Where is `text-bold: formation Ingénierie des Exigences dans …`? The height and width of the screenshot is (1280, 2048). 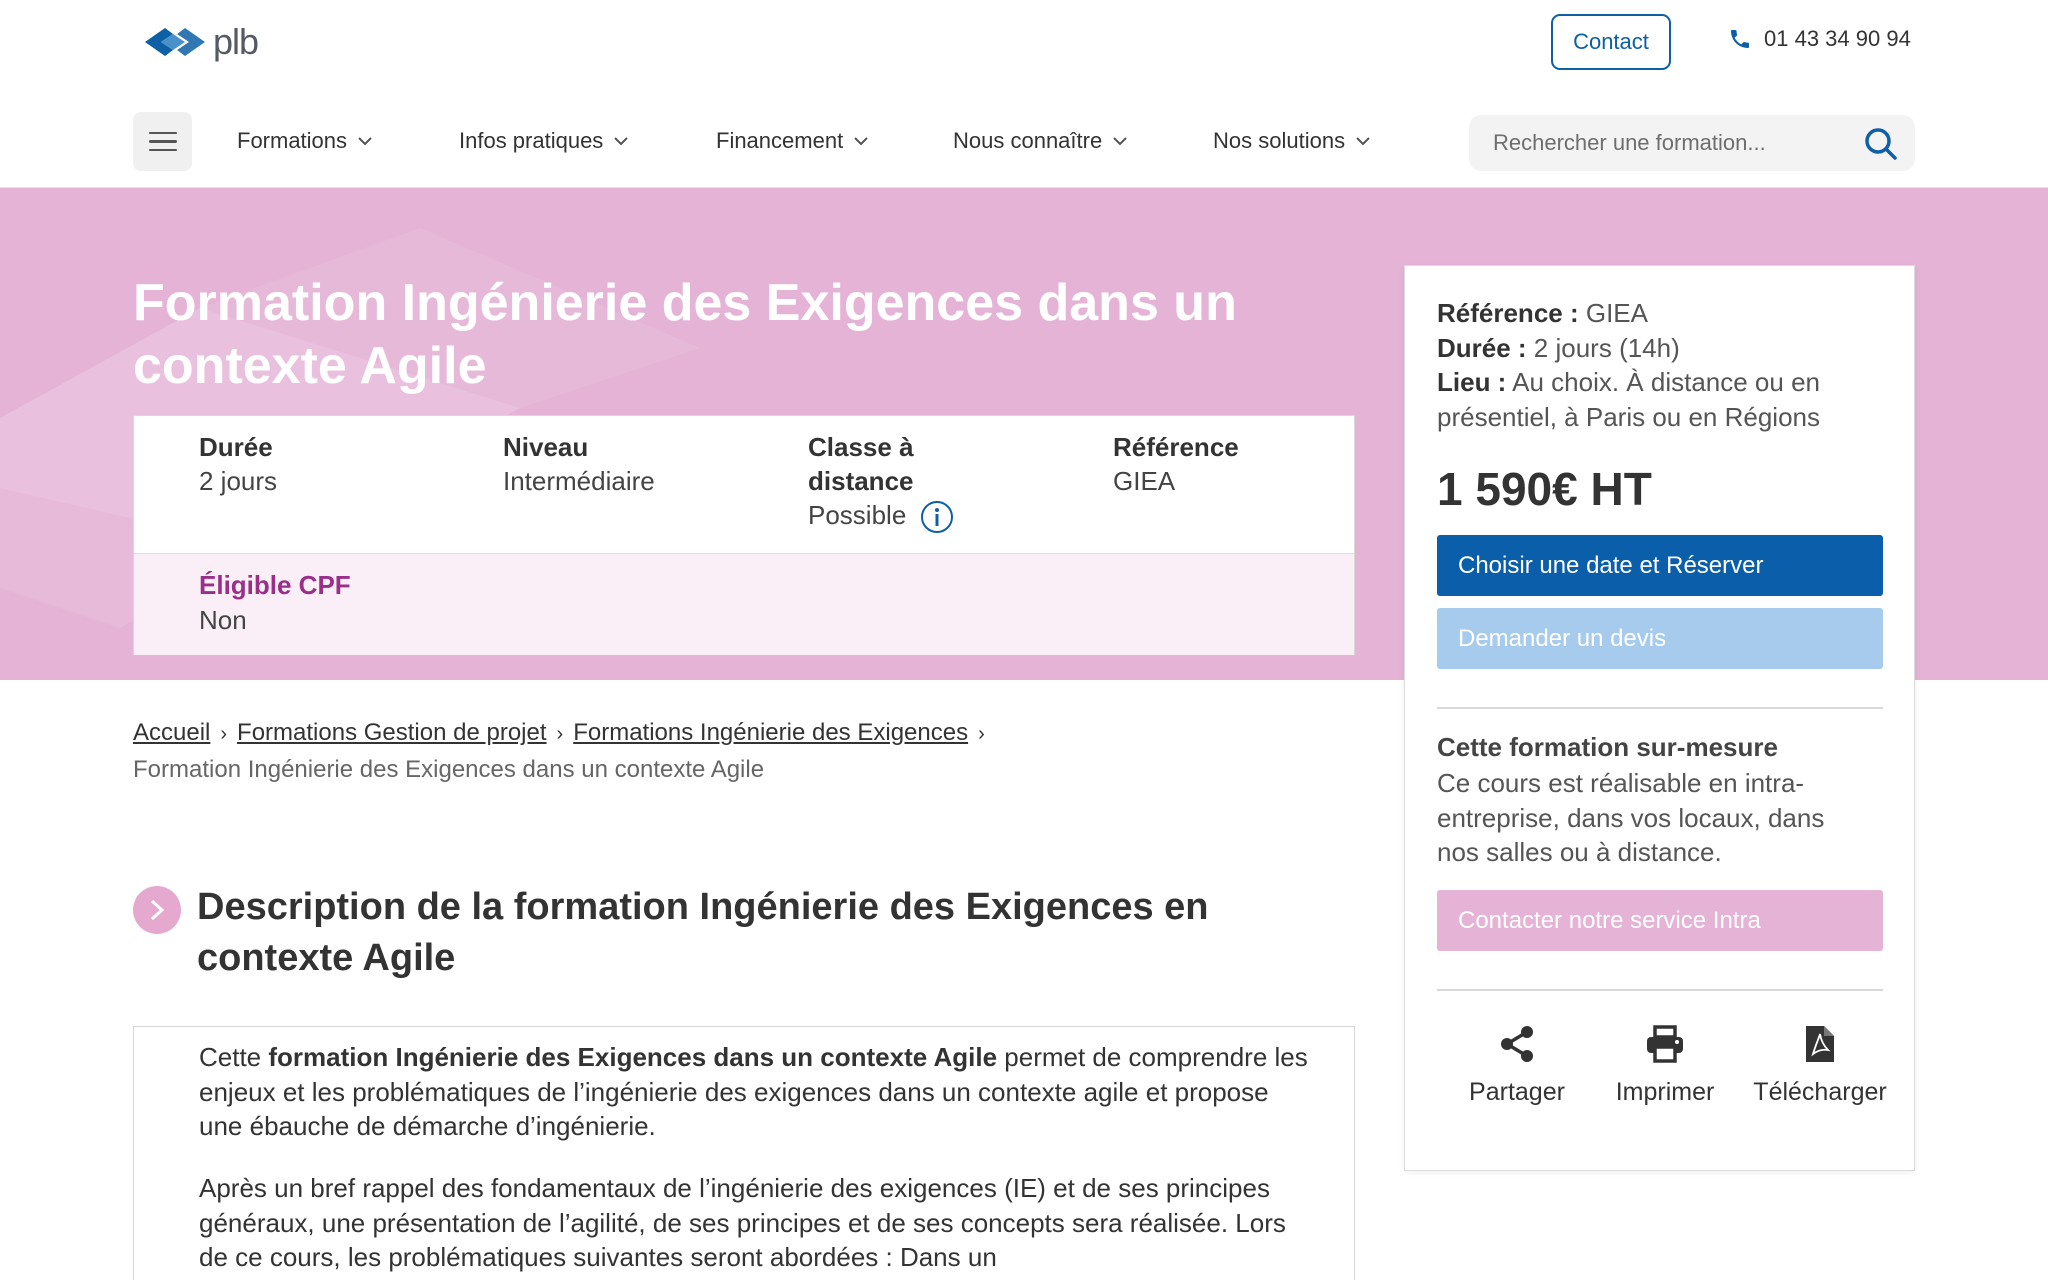
text-bold: formation Ingénierie des Exigences dans … is located at coordinates (633, 1057).